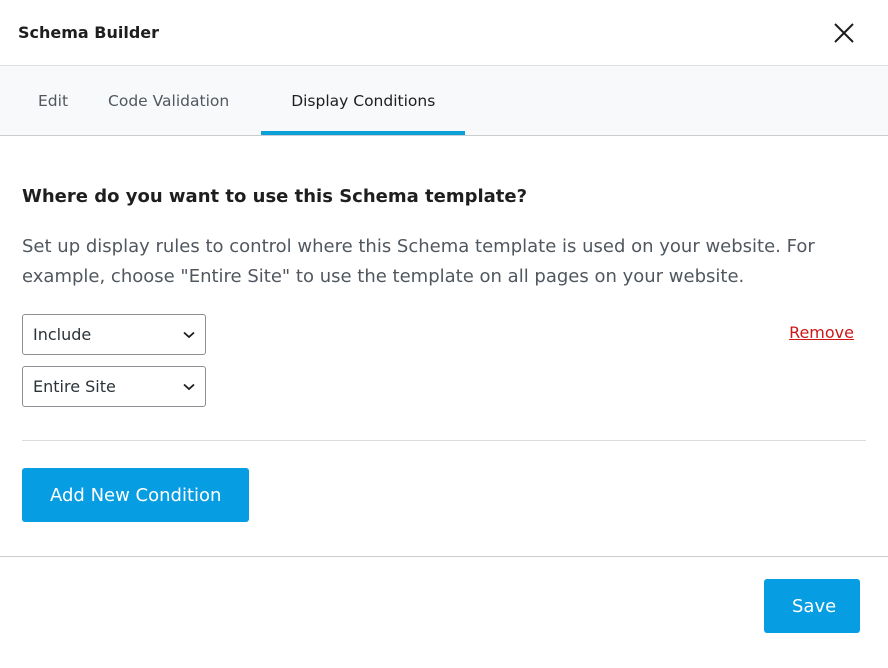 Image resolution: width=888 pixels, height=668 pixels. I want to click on close-icon, so click(844, 33).